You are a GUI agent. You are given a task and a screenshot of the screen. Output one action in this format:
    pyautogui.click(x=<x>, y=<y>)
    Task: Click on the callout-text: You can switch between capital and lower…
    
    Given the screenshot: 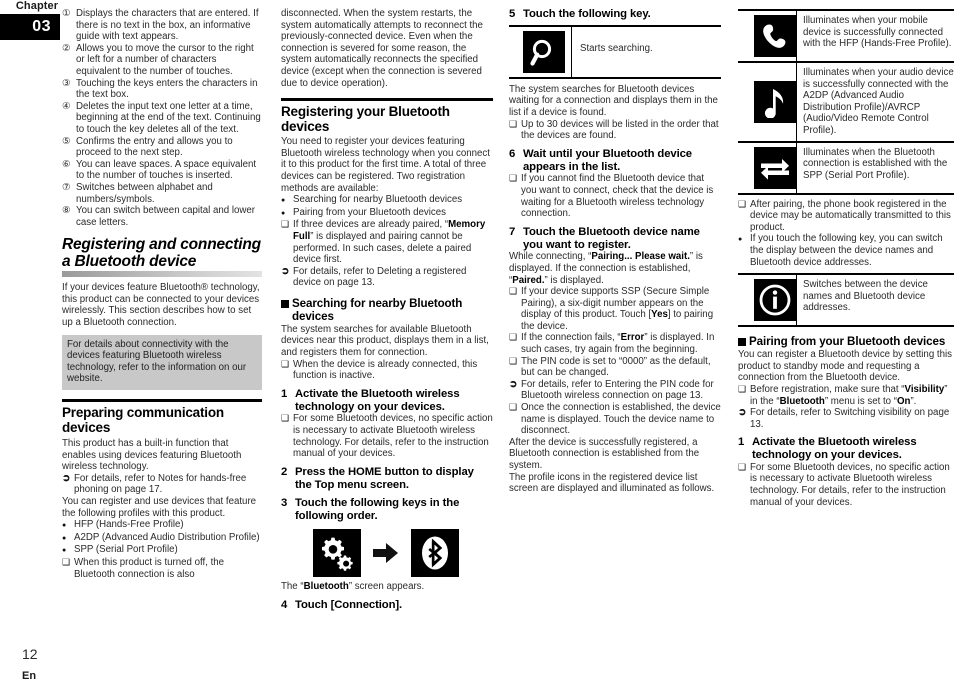 What is the action you would take?
    pyautogui.click(x=165, y=216)
    